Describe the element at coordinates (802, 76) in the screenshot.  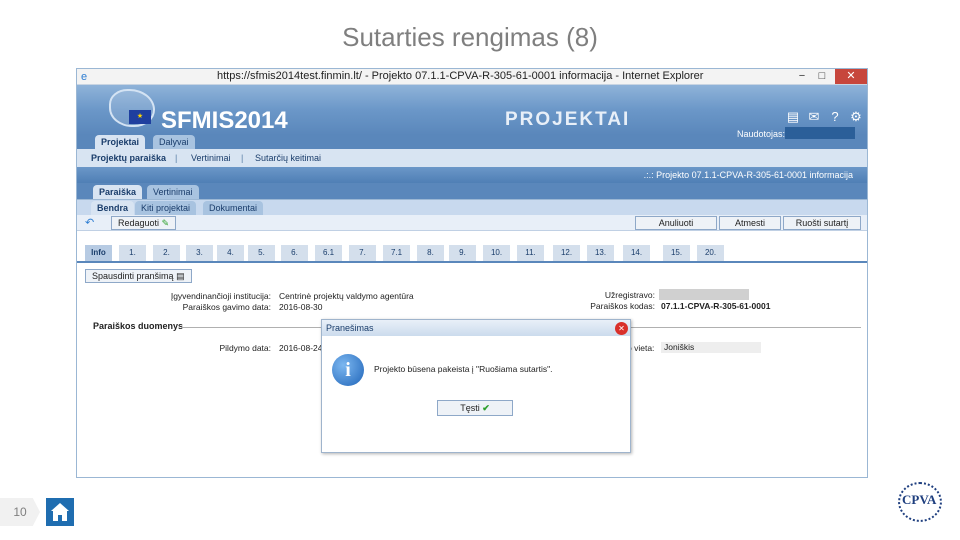
I see `minimize-button: −` at that location.